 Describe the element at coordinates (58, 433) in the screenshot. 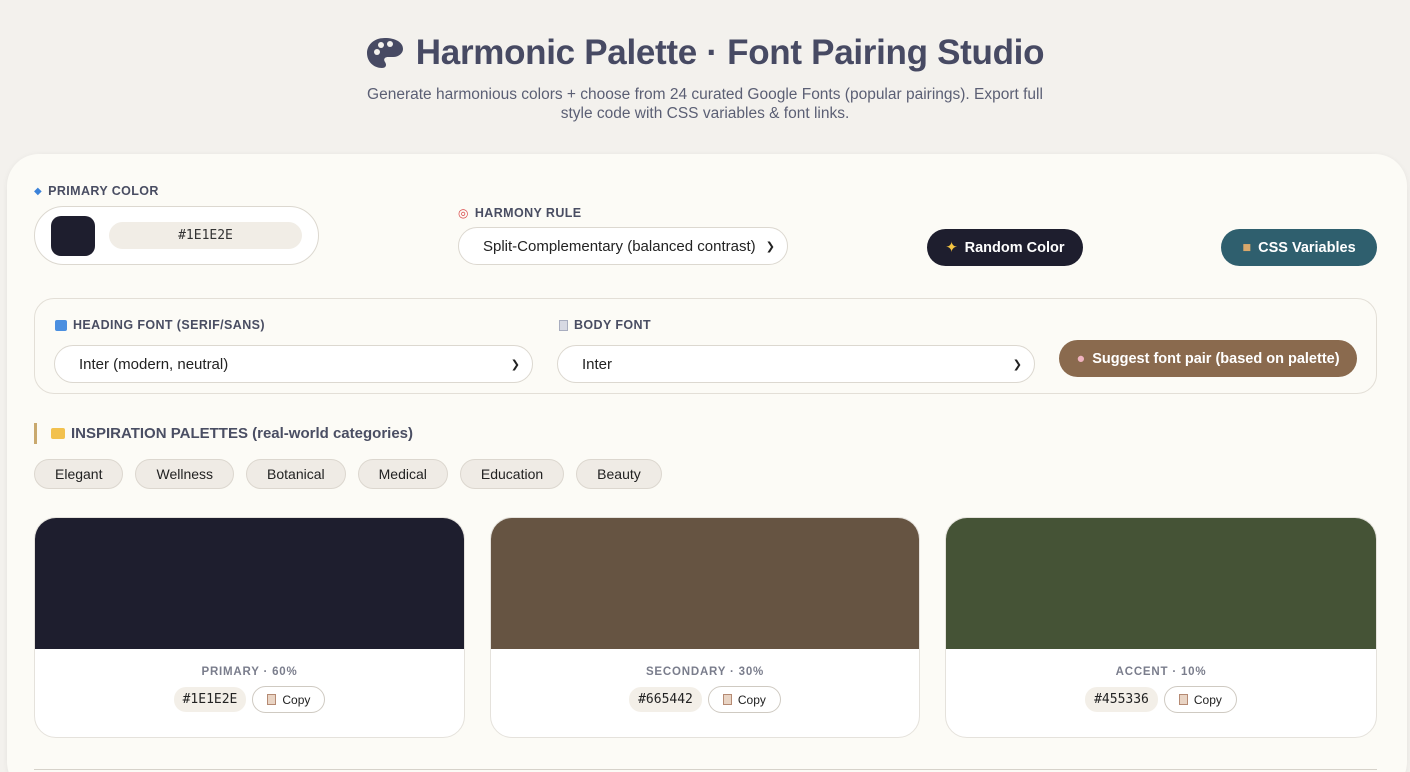

I see `folder-icon` at that location.